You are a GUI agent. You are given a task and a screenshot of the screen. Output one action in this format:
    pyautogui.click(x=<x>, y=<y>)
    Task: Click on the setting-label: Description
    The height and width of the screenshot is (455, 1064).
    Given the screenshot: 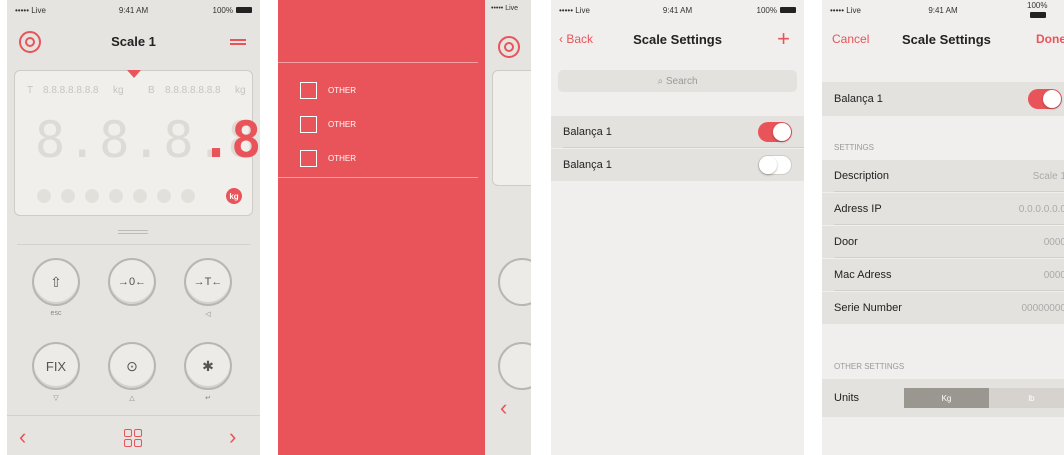 What is the action you would take?
    pyautogui.click(x=862, y=176)
    